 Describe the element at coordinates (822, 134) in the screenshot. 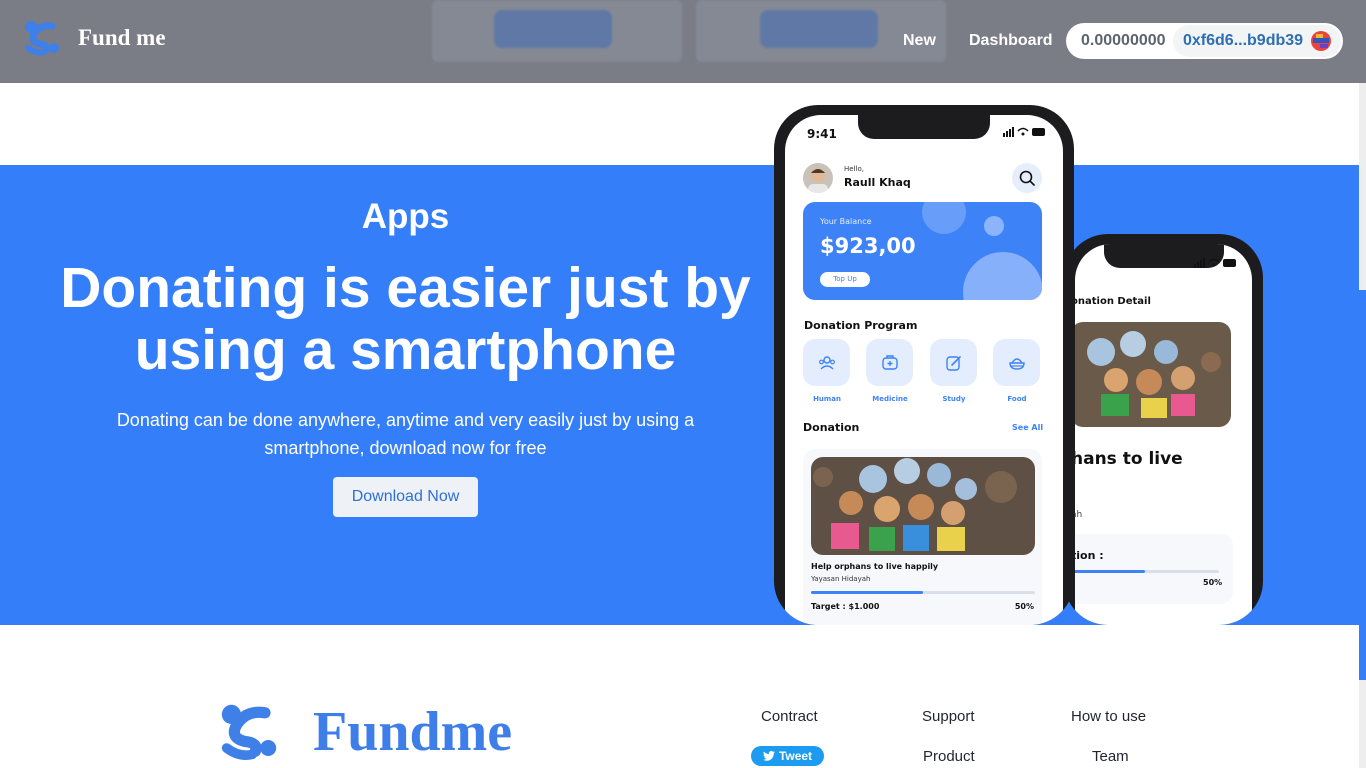

I see `status-time: 9:41` at that location.